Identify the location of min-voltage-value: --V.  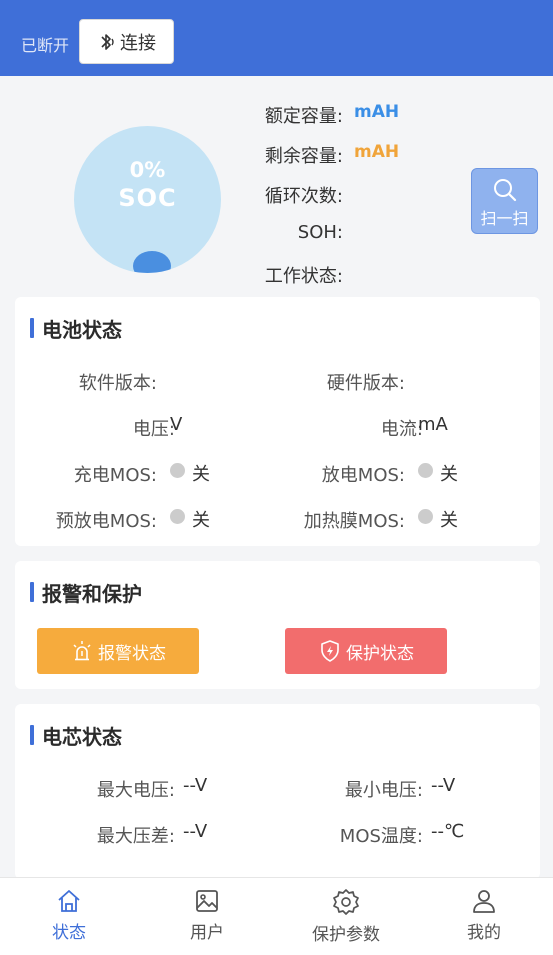
(443, 785).